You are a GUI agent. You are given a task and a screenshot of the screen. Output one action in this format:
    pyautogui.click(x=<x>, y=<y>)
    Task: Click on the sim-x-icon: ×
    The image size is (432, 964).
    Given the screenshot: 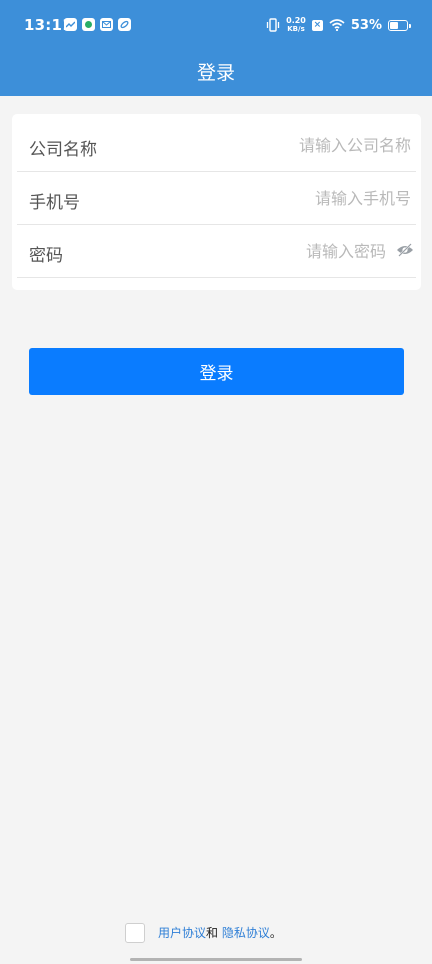 What is the action you would take?
    pyautogui.click(x=317, y=25)
    